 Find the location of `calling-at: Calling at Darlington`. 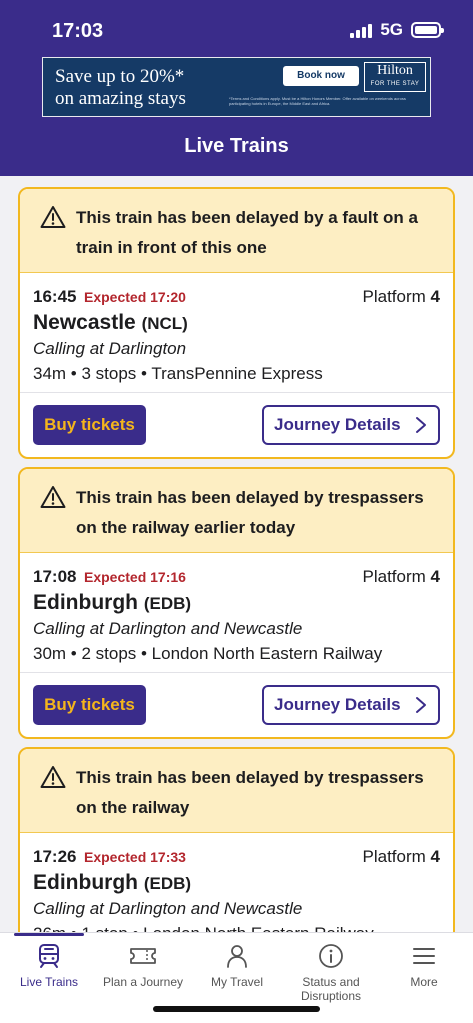

calling-at: Calling at Darlington is located at coordinates (110, 348).